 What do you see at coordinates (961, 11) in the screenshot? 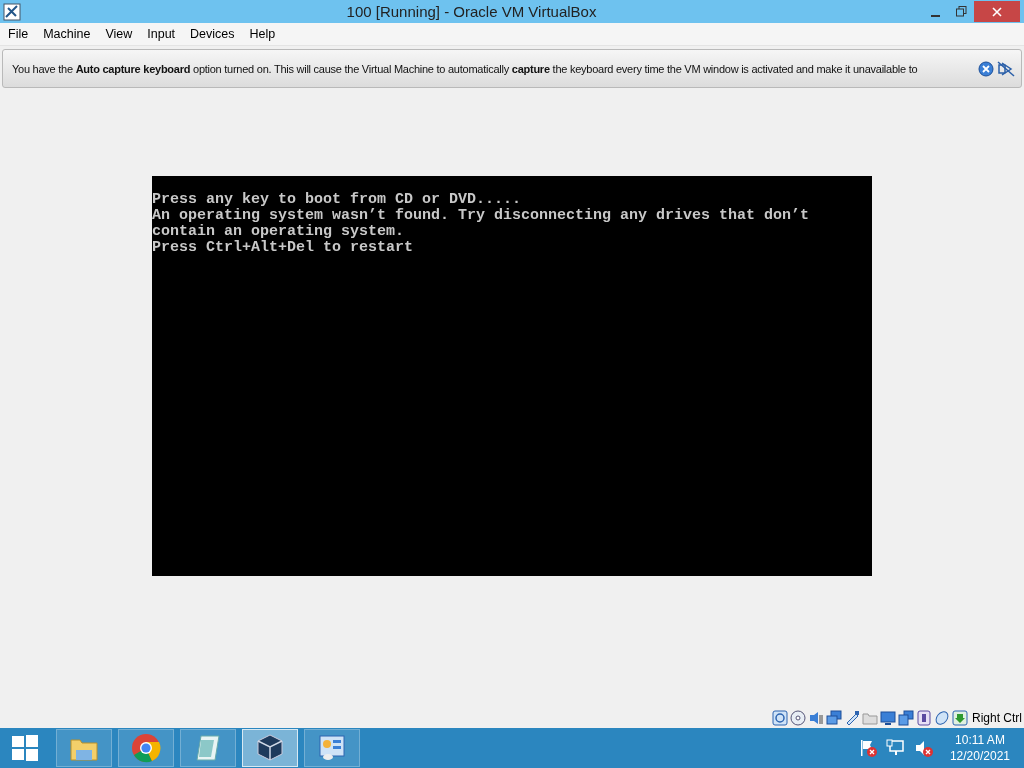
I see `restore-icon` at bounding box center [961, 11].